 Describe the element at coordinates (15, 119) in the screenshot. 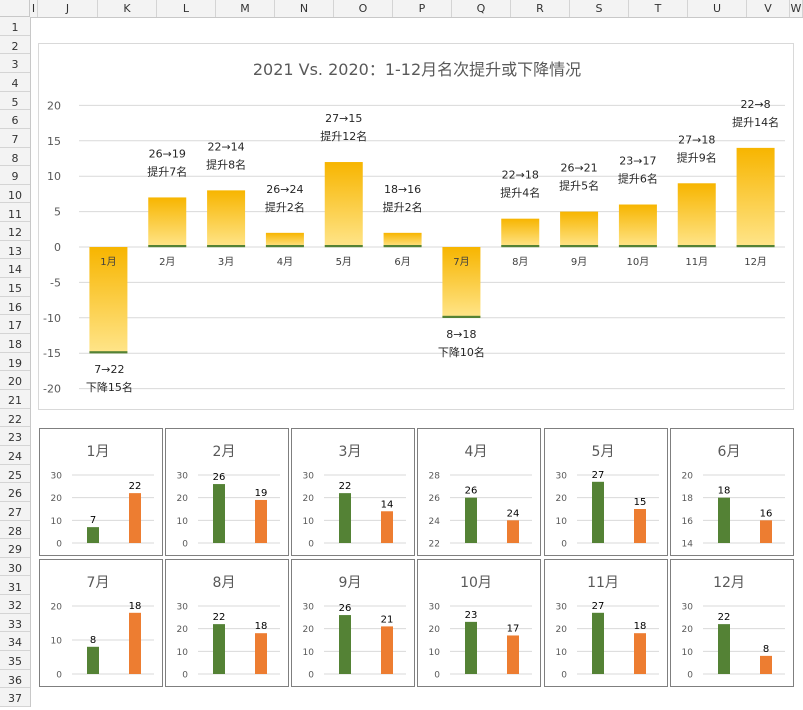

I see `row-header-6: 6` at that location.